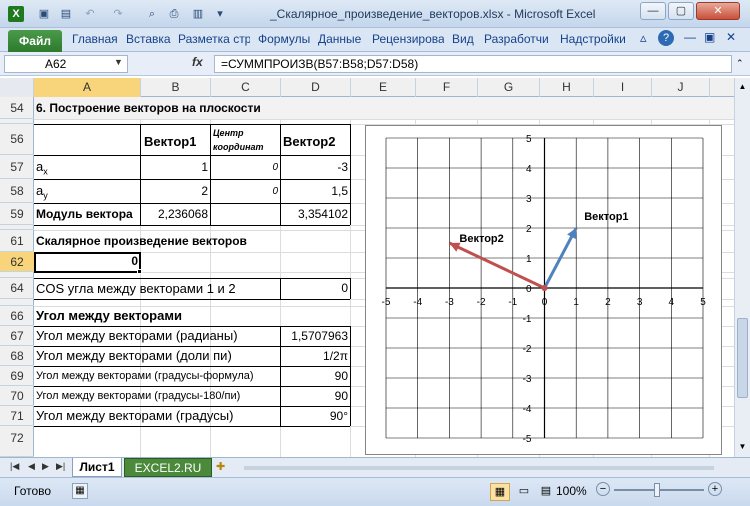 This screenshot has height=506, width=750. Describe the element at coordinates (17, 416) in the screenshot. I see `row-header: 71` at that location.